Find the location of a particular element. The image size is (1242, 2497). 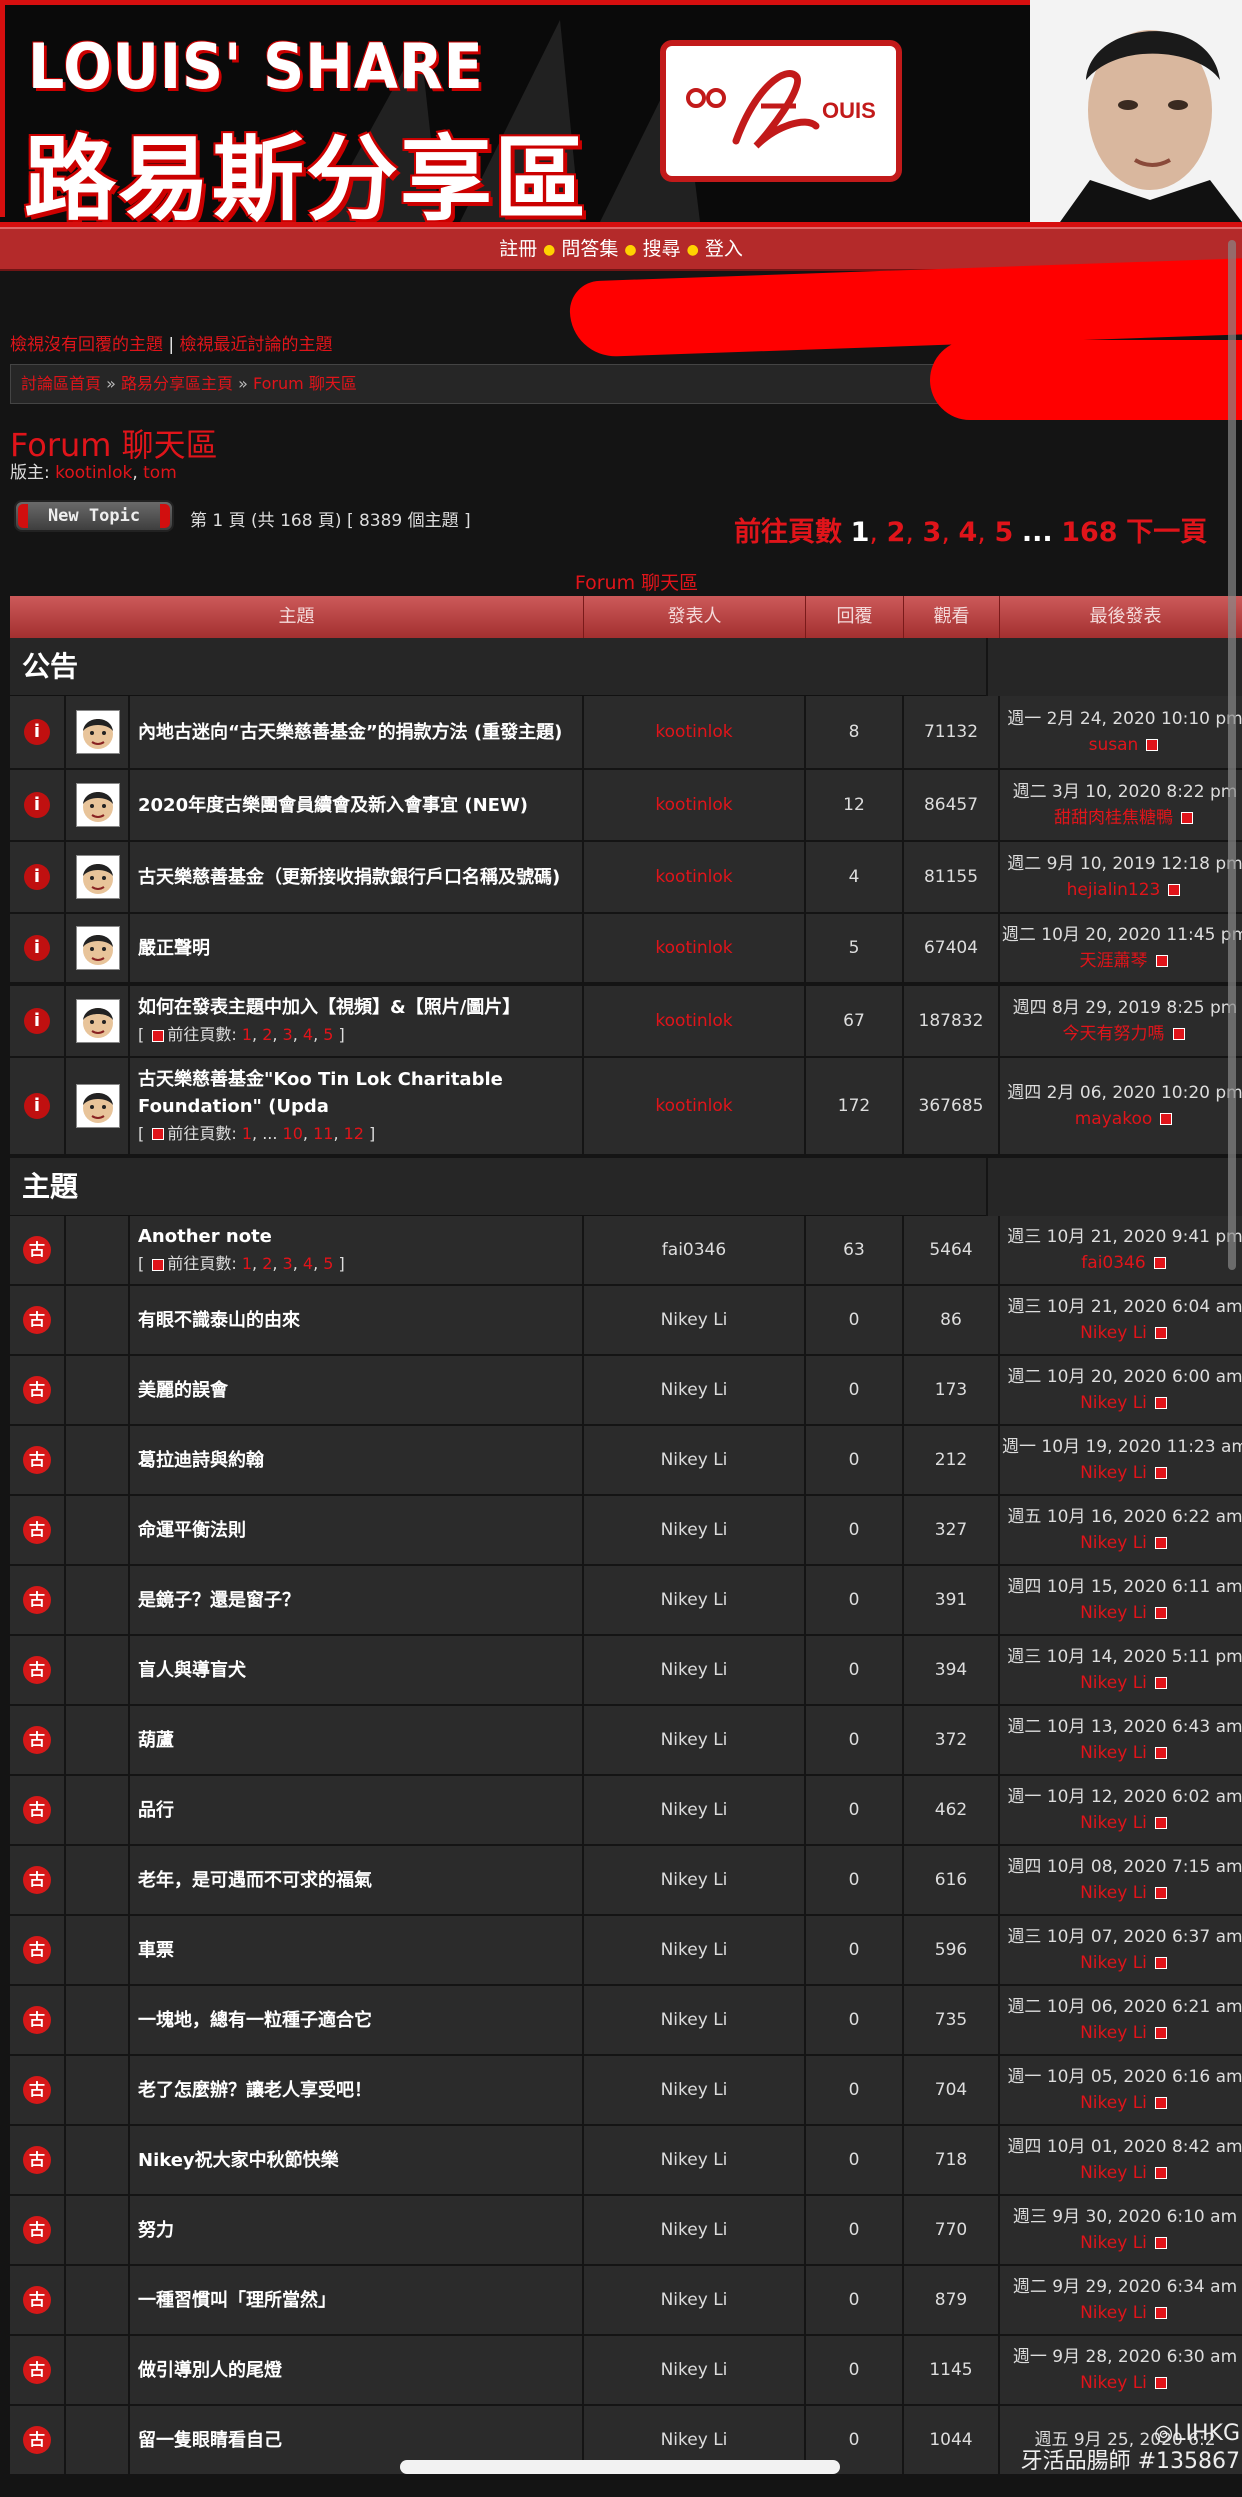

last-post-user: mayakoo is located at coordinates (1114, 1119).